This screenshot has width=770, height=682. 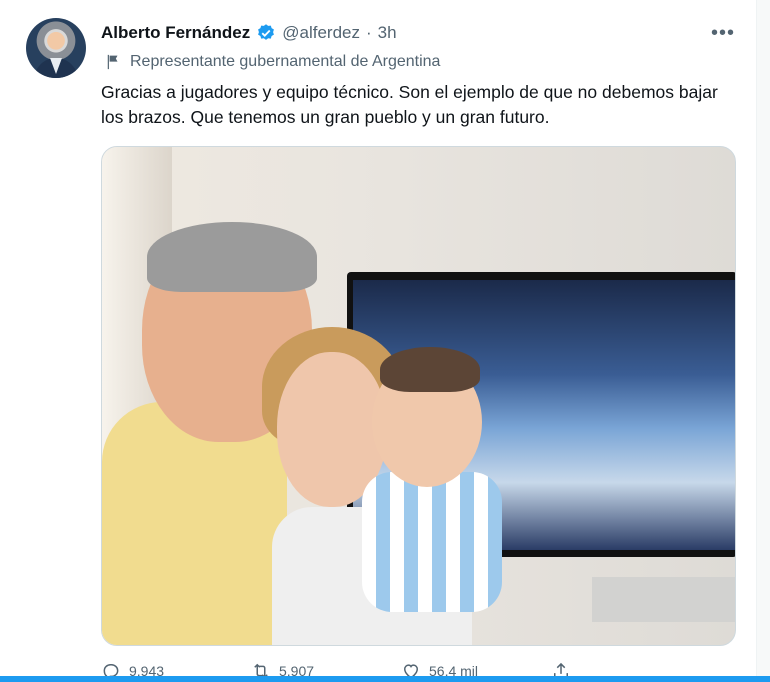 I want to click on photo-man-shirt, so click(x=194, y=523).